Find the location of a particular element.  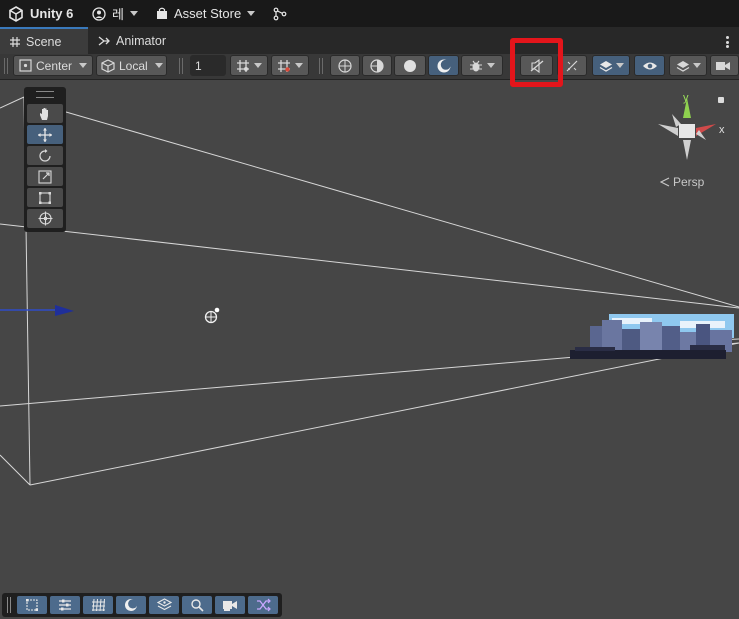

lit-sphere-icon is located at coordinates (444, 65).